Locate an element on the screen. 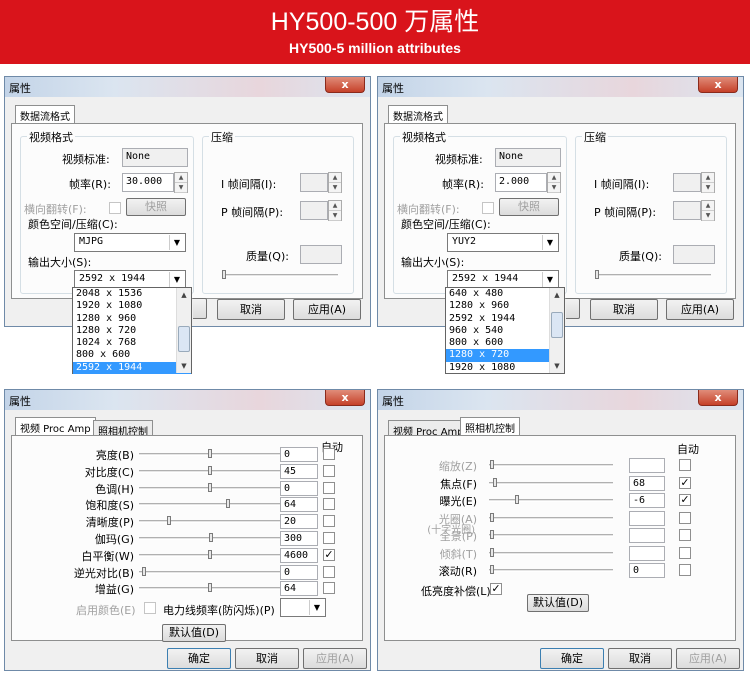  frame-rate-input: 2.000 is located at coordinates (521, 182).